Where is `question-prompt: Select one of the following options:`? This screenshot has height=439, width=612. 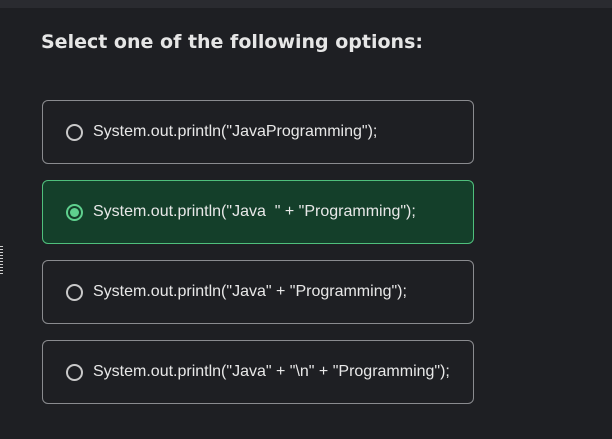
question-prompt: Select one of the following options: is located at coordinates (232, 42).